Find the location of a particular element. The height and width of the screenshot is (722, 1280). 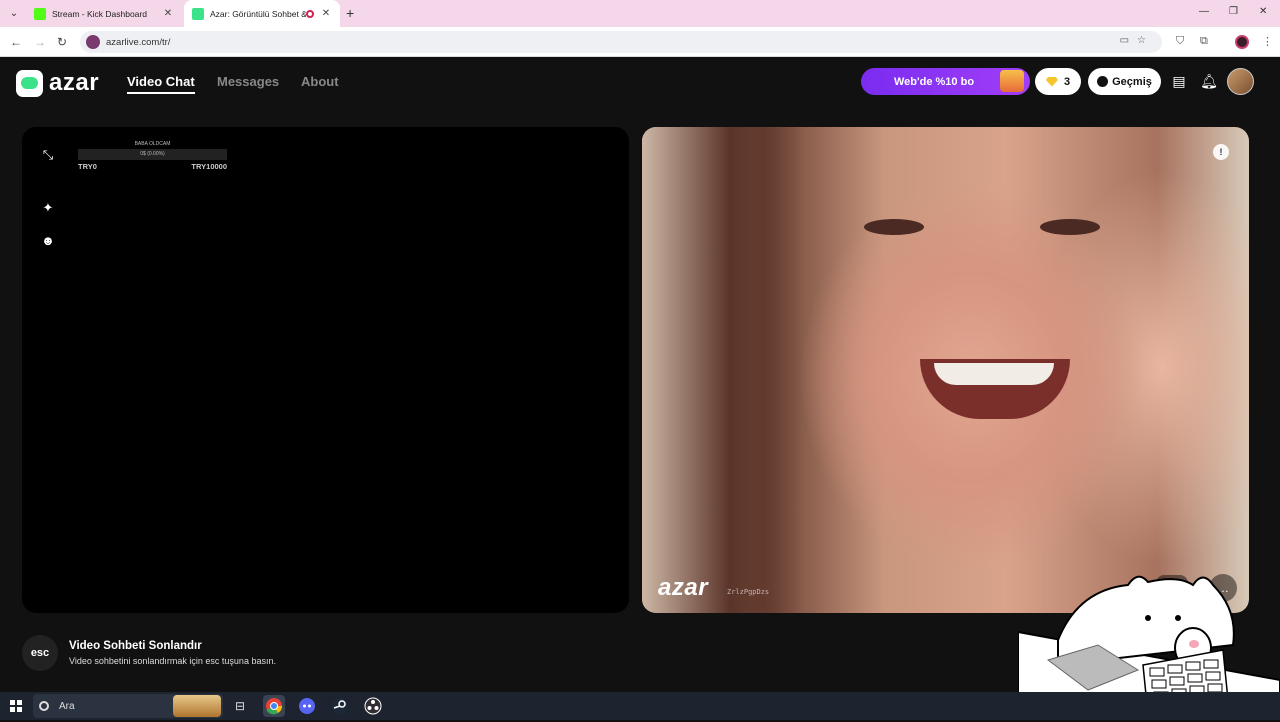

goal-progress-bar: 0$ (0.00%) is located at coordinates (152, 154).